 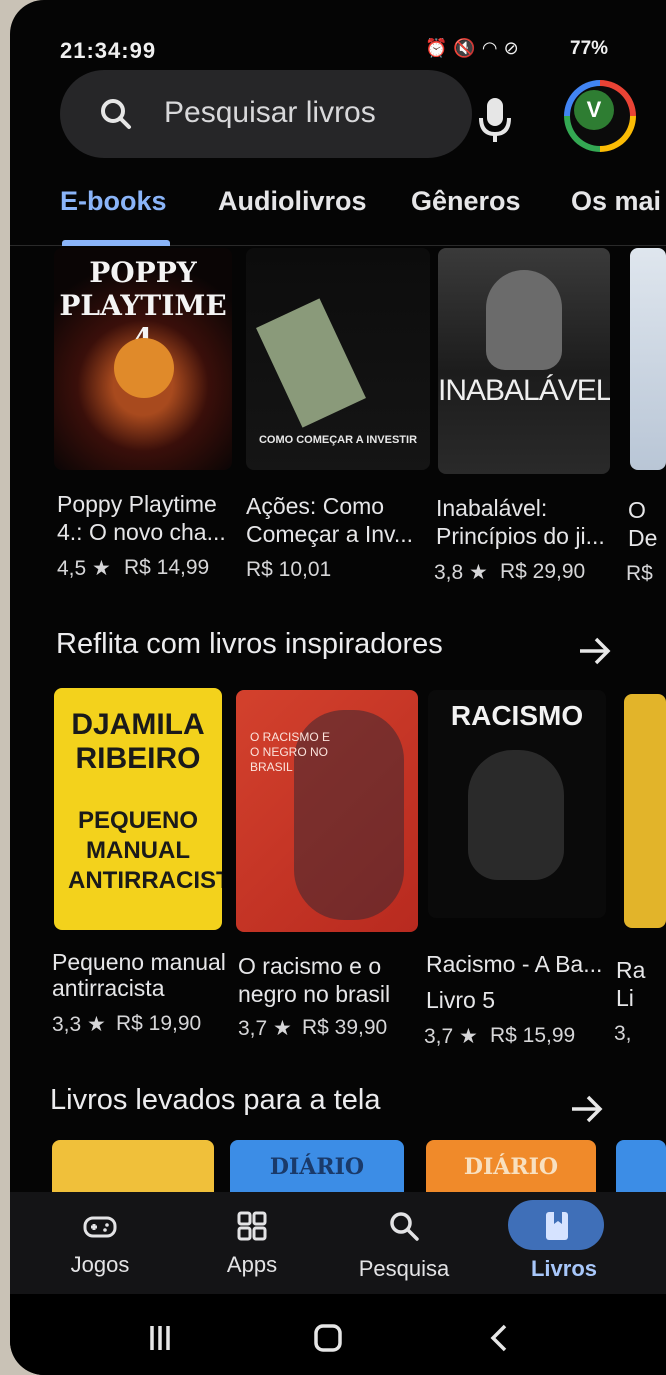 What do you see at coordinates (252, 1264) in the screenshot?
I see `nav-label: Apps` at bounding box center [252, 1264].